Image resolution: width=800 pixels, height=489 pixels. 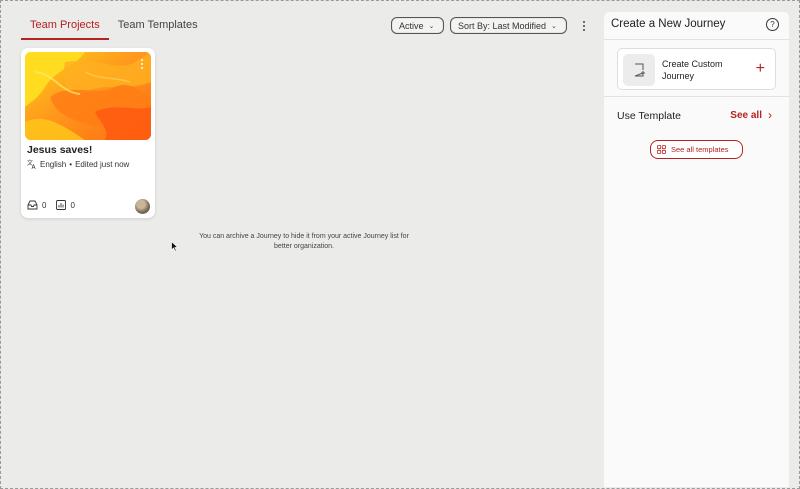 I want to click on help-icon: ?, so click(x=772, y=24).